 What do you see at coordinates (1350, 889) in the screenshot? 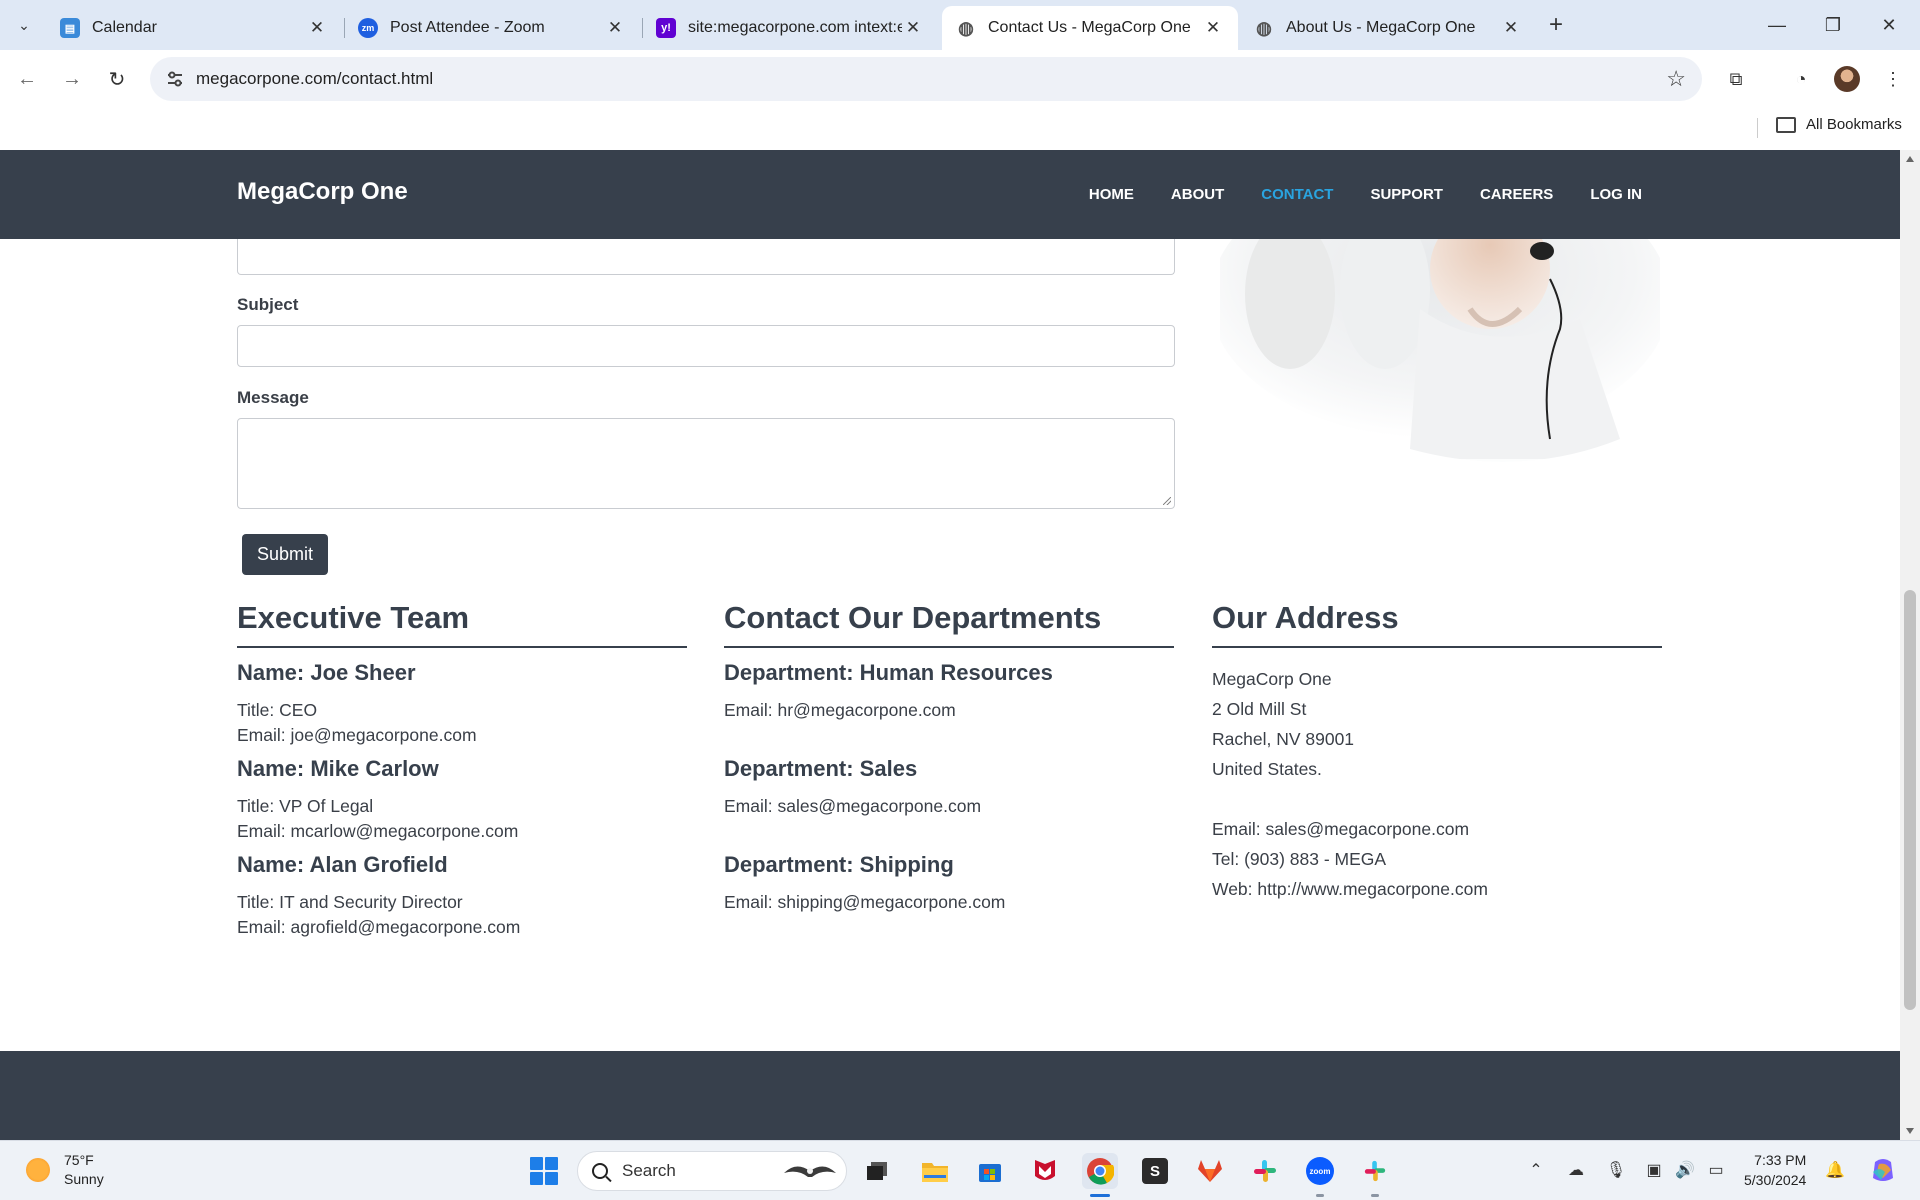
I see `address-web: Web: http://www.megacorpone.com` at bounding box center [1350, 889].